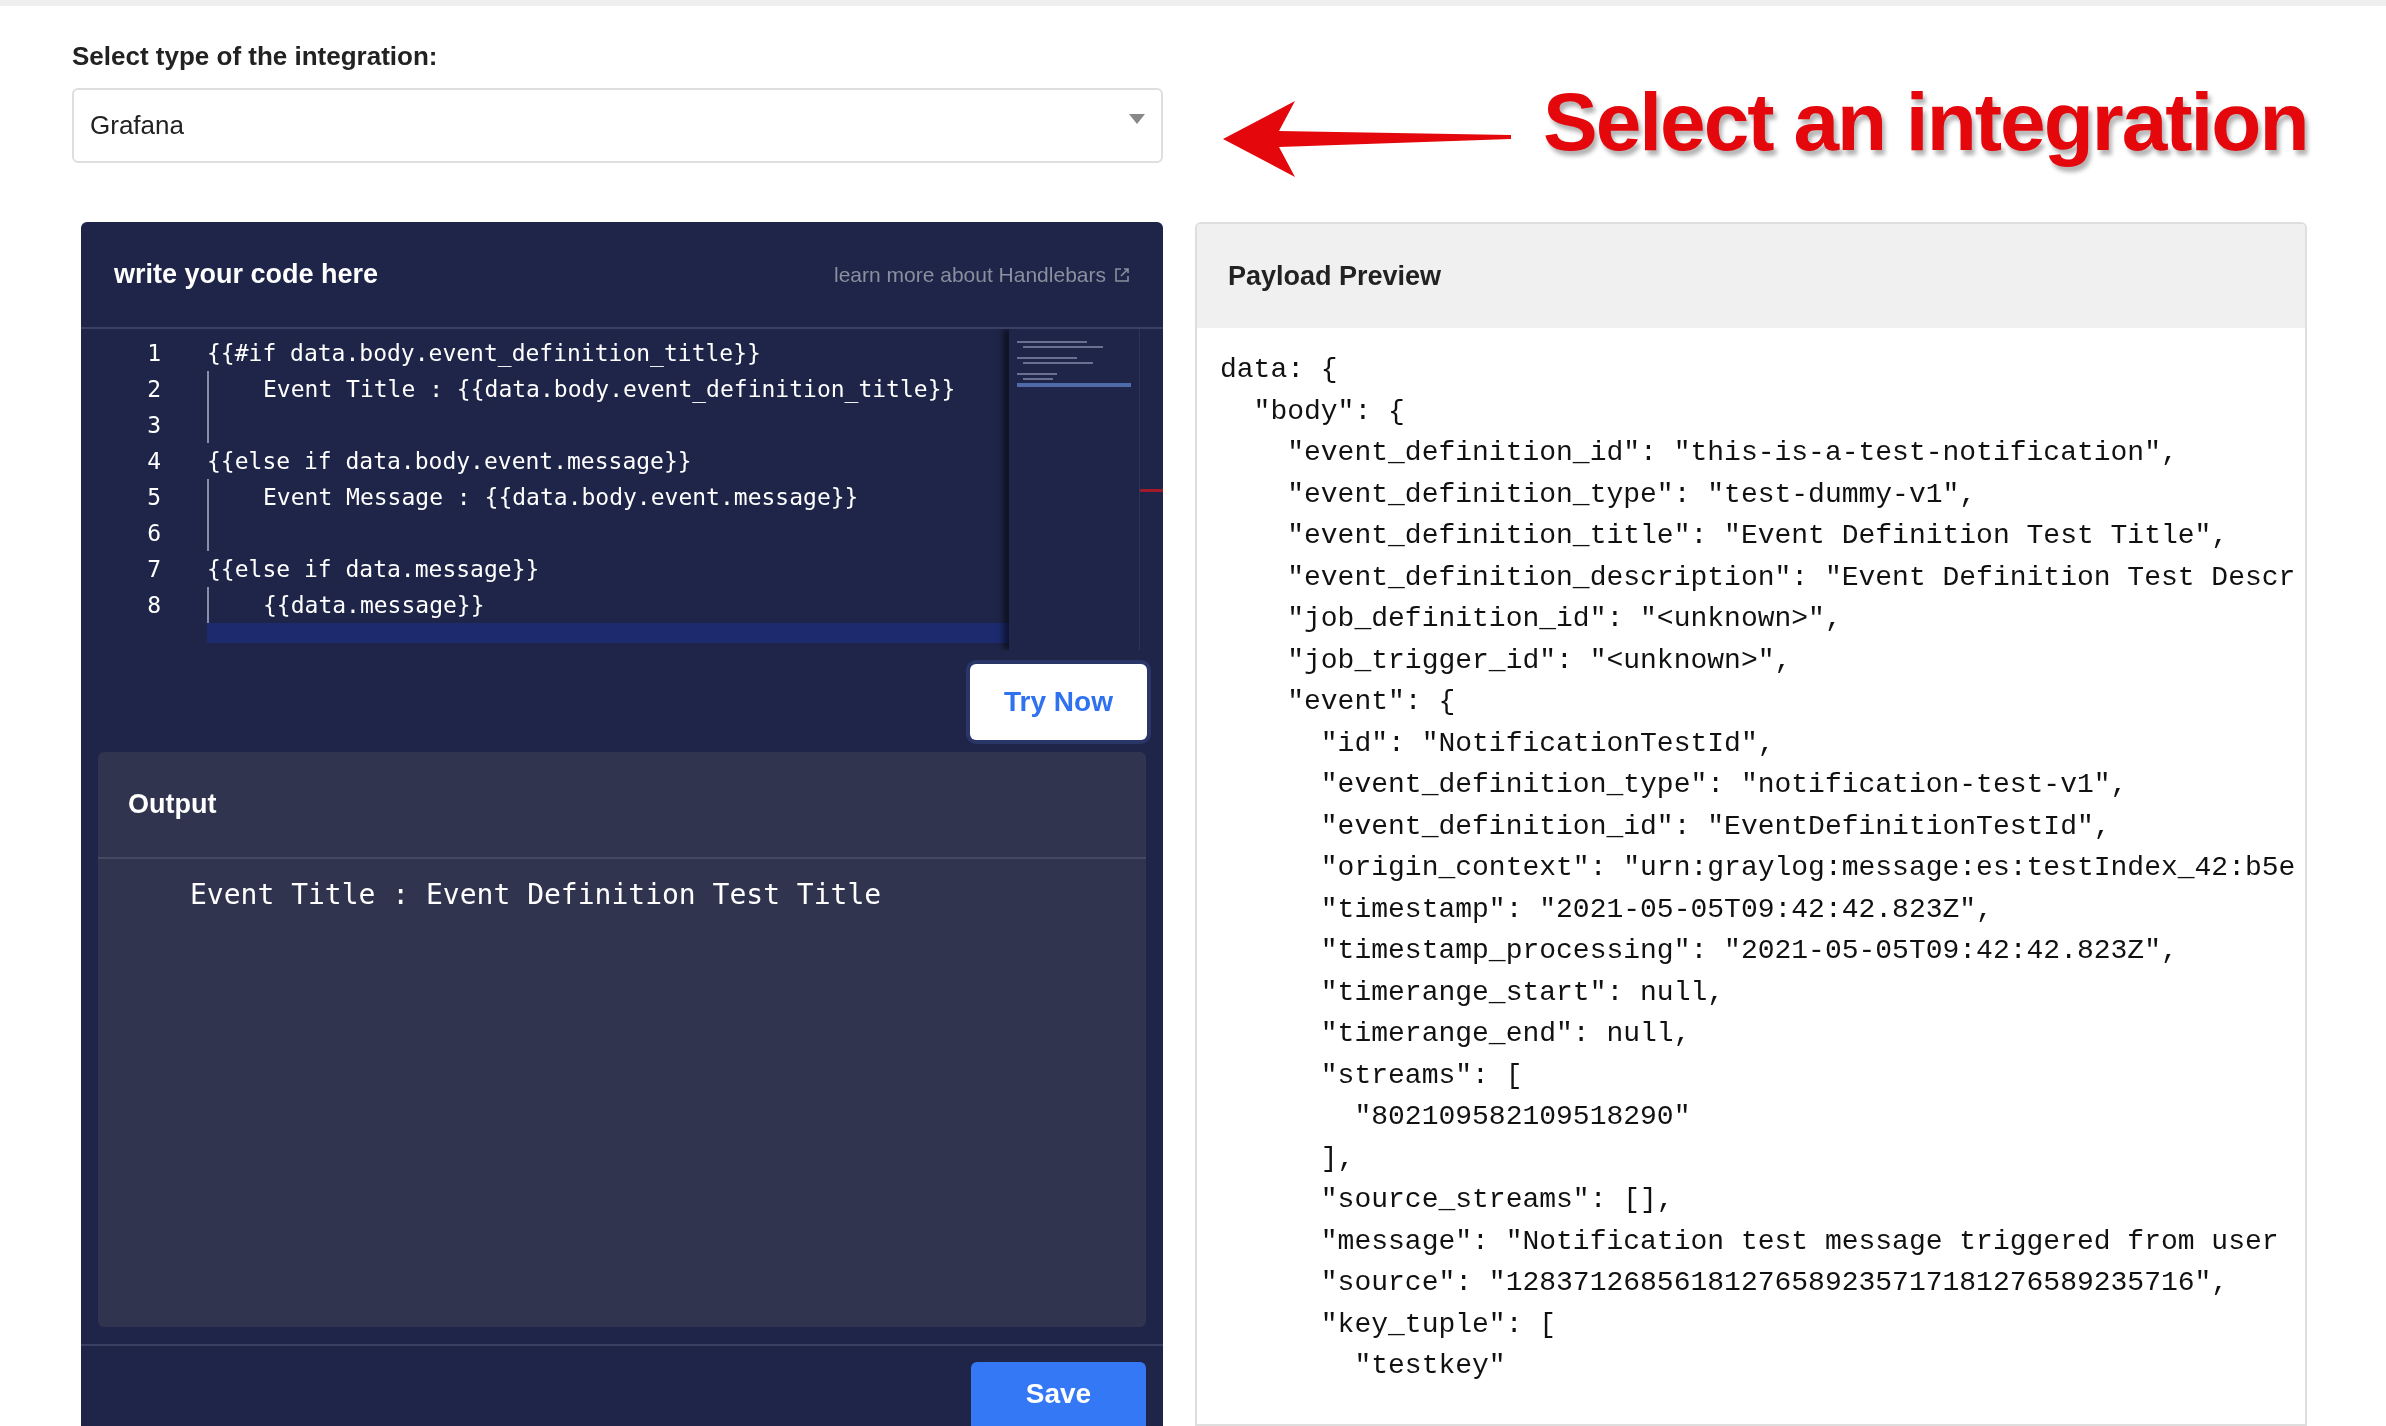 This screenshot has width=2386, height=1426. What do you see at coordinates (1497, 1200) in the screenshot?
I see `payload-line: "source_streams": [],` at bounding box center [1497, 1200].